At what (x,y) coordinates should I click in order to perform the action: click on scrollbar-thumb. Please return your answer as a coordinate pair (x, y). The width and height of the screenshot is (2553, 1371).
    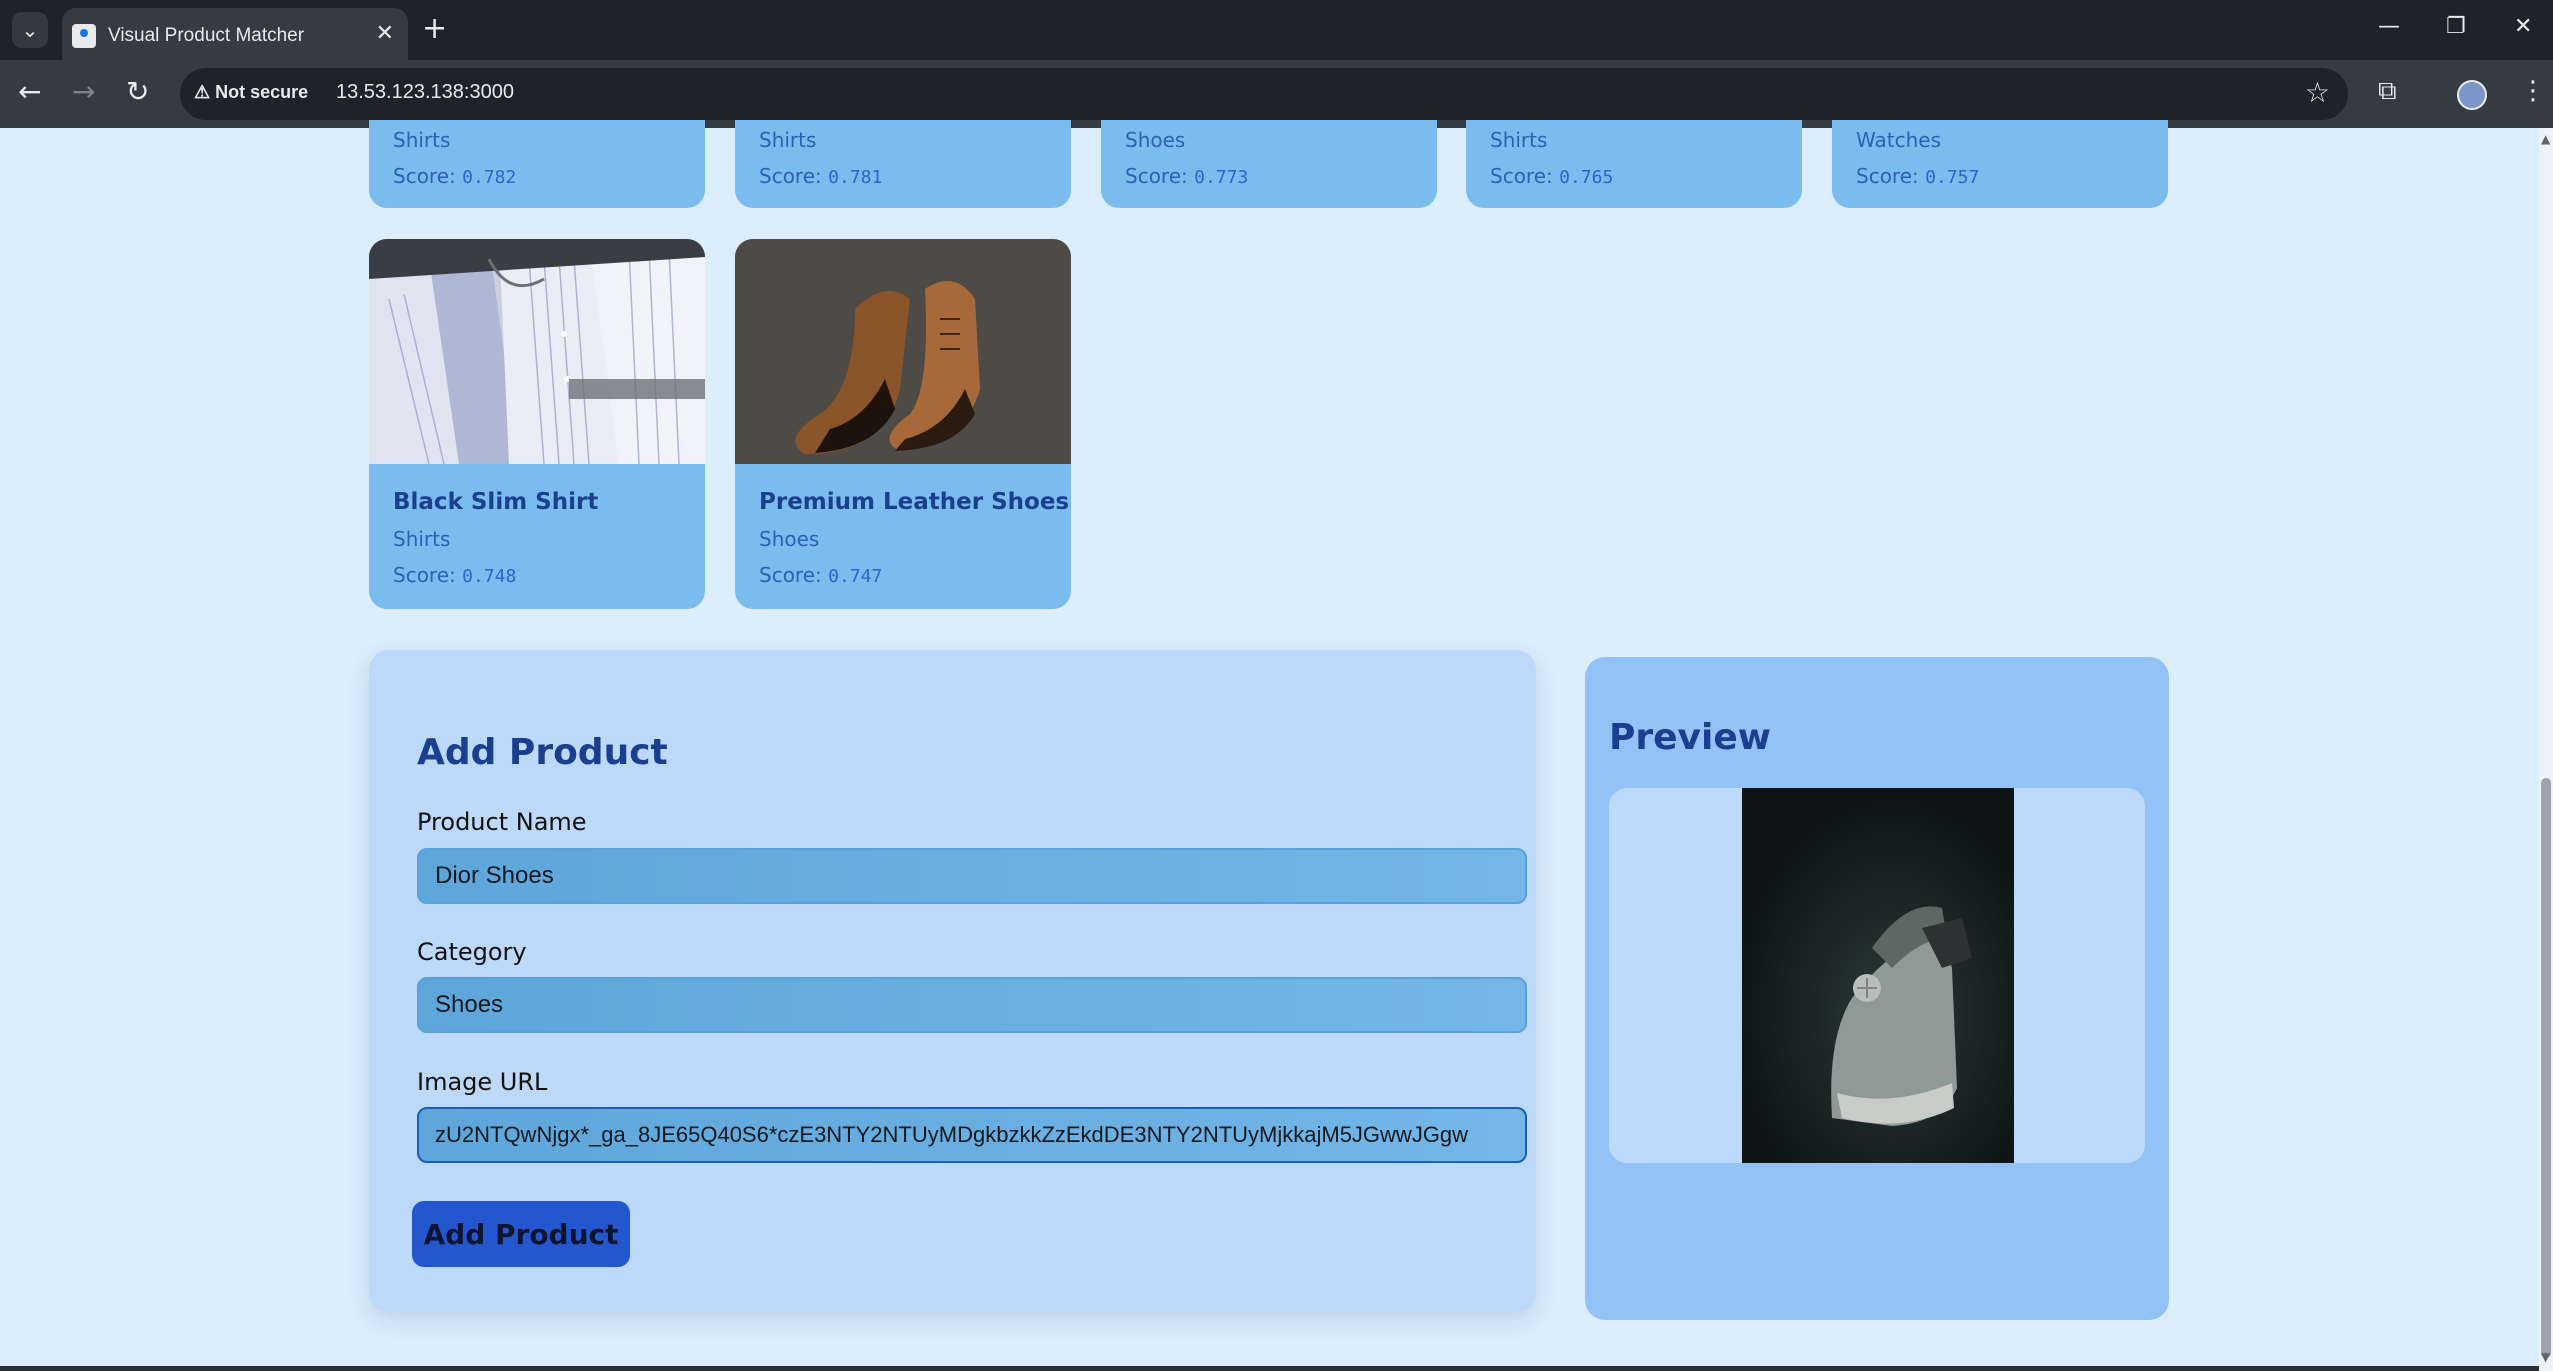
    Looking at the image, I should click on (2546, 1068).